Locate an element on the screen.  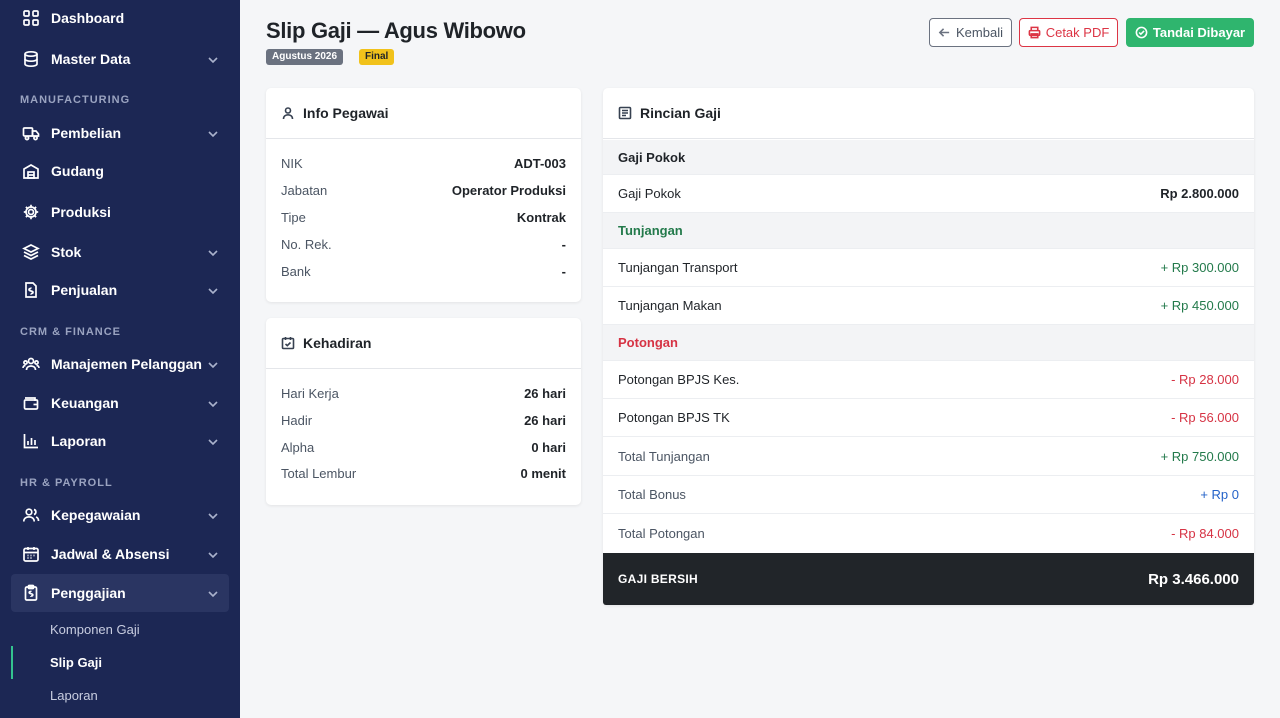
sidebar-item-penggajian: Penggajian is located at coordinates (120, 593).